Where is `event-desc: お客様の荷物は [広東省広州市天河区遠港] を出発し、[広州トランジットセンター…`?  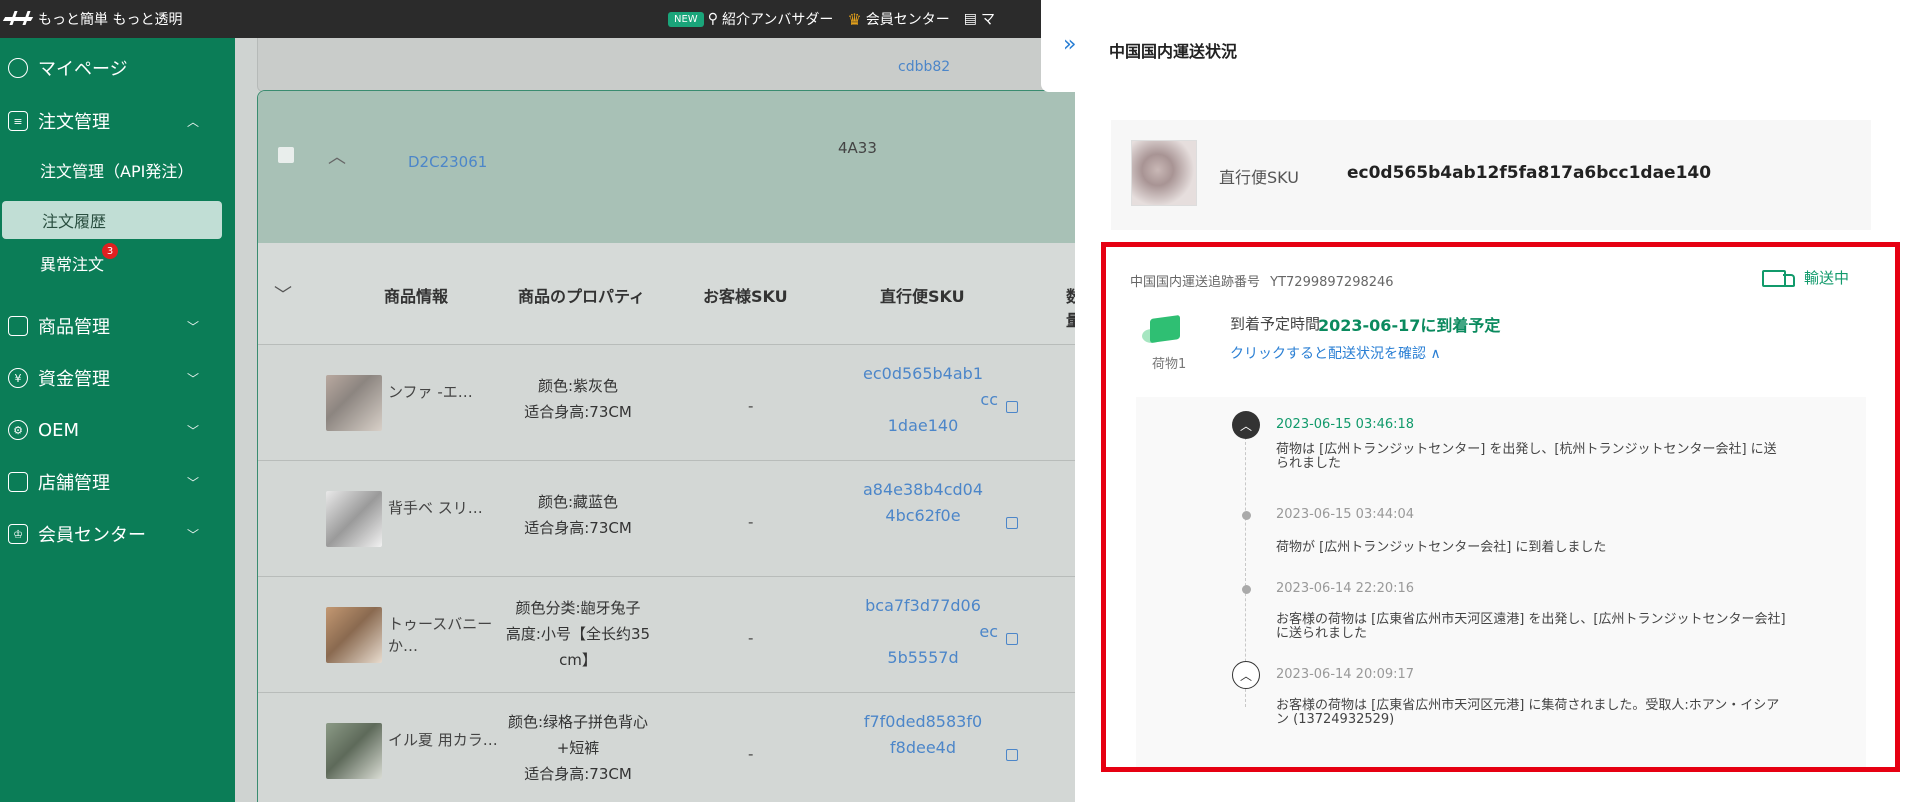
event-desc: お客様の荷物は [広東省広州市天河区遠港] を出発し、[広州トランジットセンター… is located at coordinates (1531, 626).